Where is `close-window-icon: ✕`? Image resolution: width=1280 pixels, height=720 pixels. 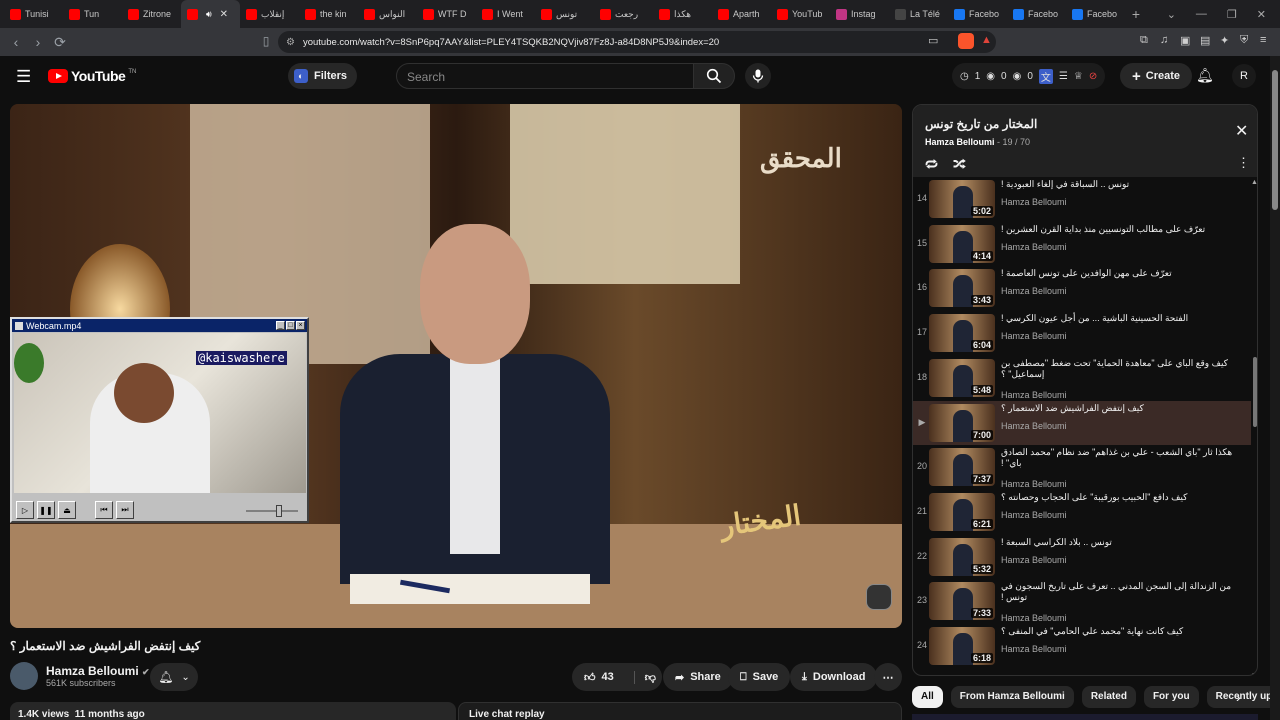 close-window-icon: ✕ is located at coordinates (1261, 14).